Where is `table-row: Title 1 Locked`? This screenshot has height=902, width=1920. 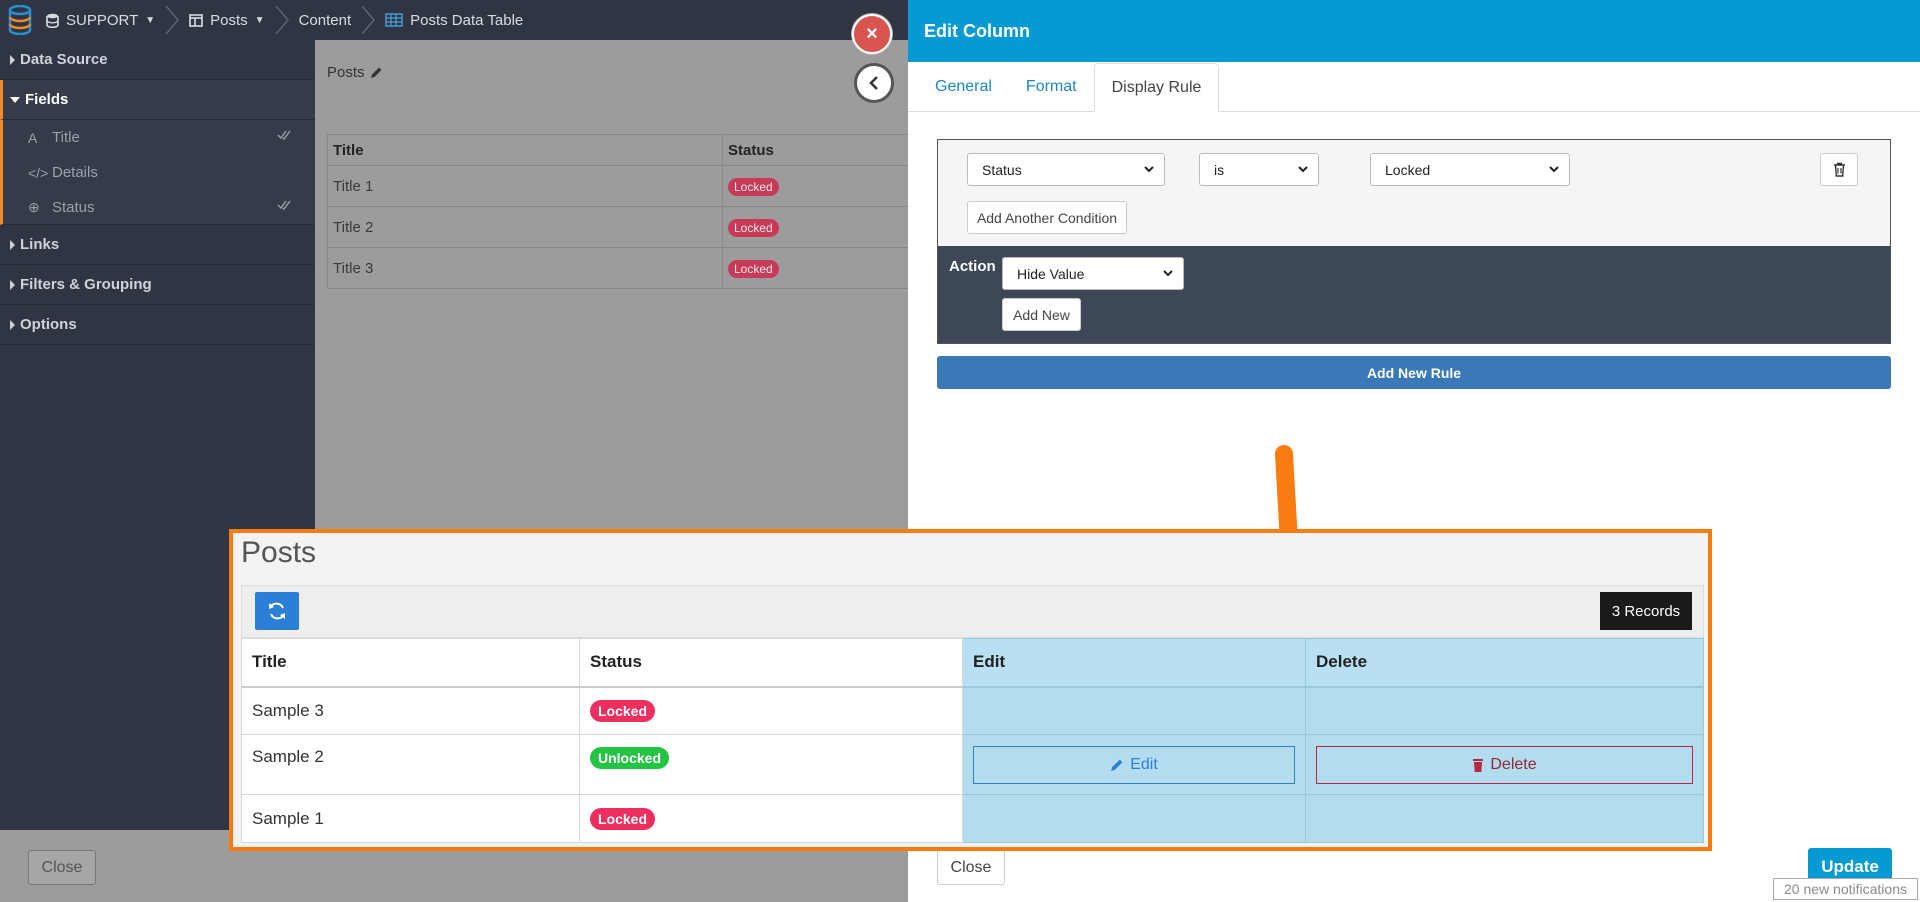 table-row: Title 1 Locked is located at coordinates (627, 186).